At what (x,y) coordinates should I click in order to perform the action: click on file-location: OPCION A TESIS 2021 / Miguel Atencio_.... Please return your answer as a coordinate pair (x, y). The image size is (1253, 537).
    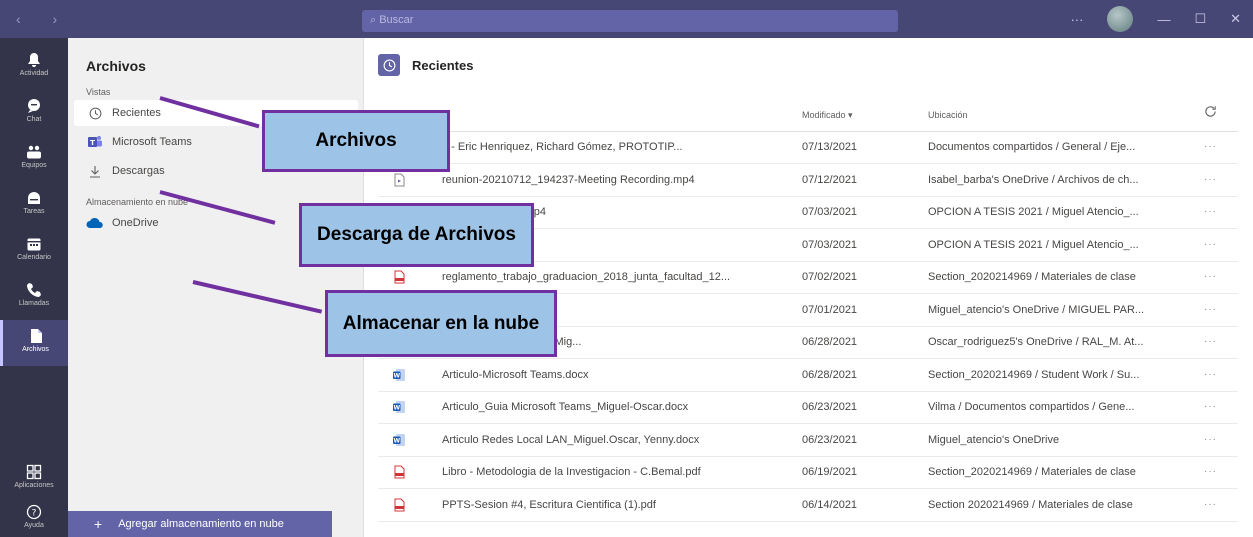
    Looking at the image, I should click on (1033, 244).